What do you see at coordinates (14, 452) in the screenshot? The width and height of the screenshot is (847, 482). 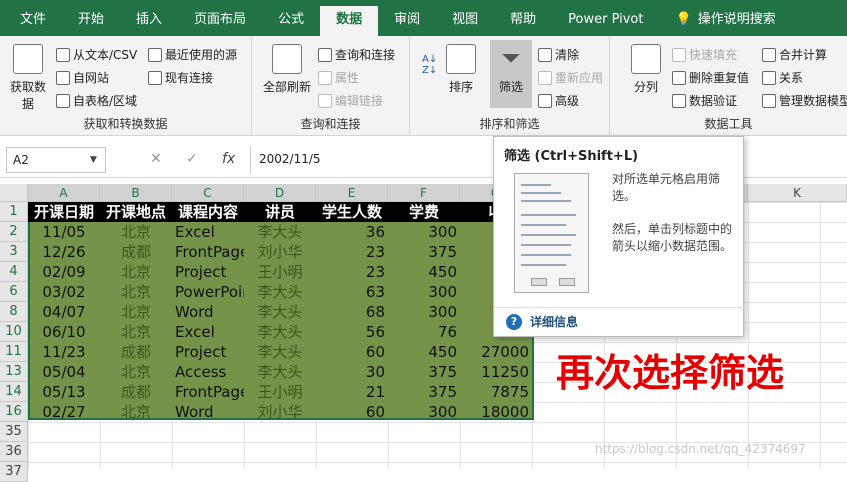 I see `row-header: 36` at bounding box center [14, 452].